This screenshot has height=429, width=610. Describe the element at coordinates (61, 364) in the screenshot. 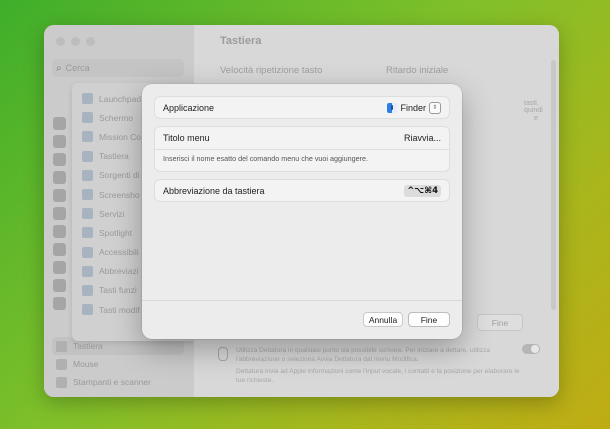

I see `mouse-icon` at that location.